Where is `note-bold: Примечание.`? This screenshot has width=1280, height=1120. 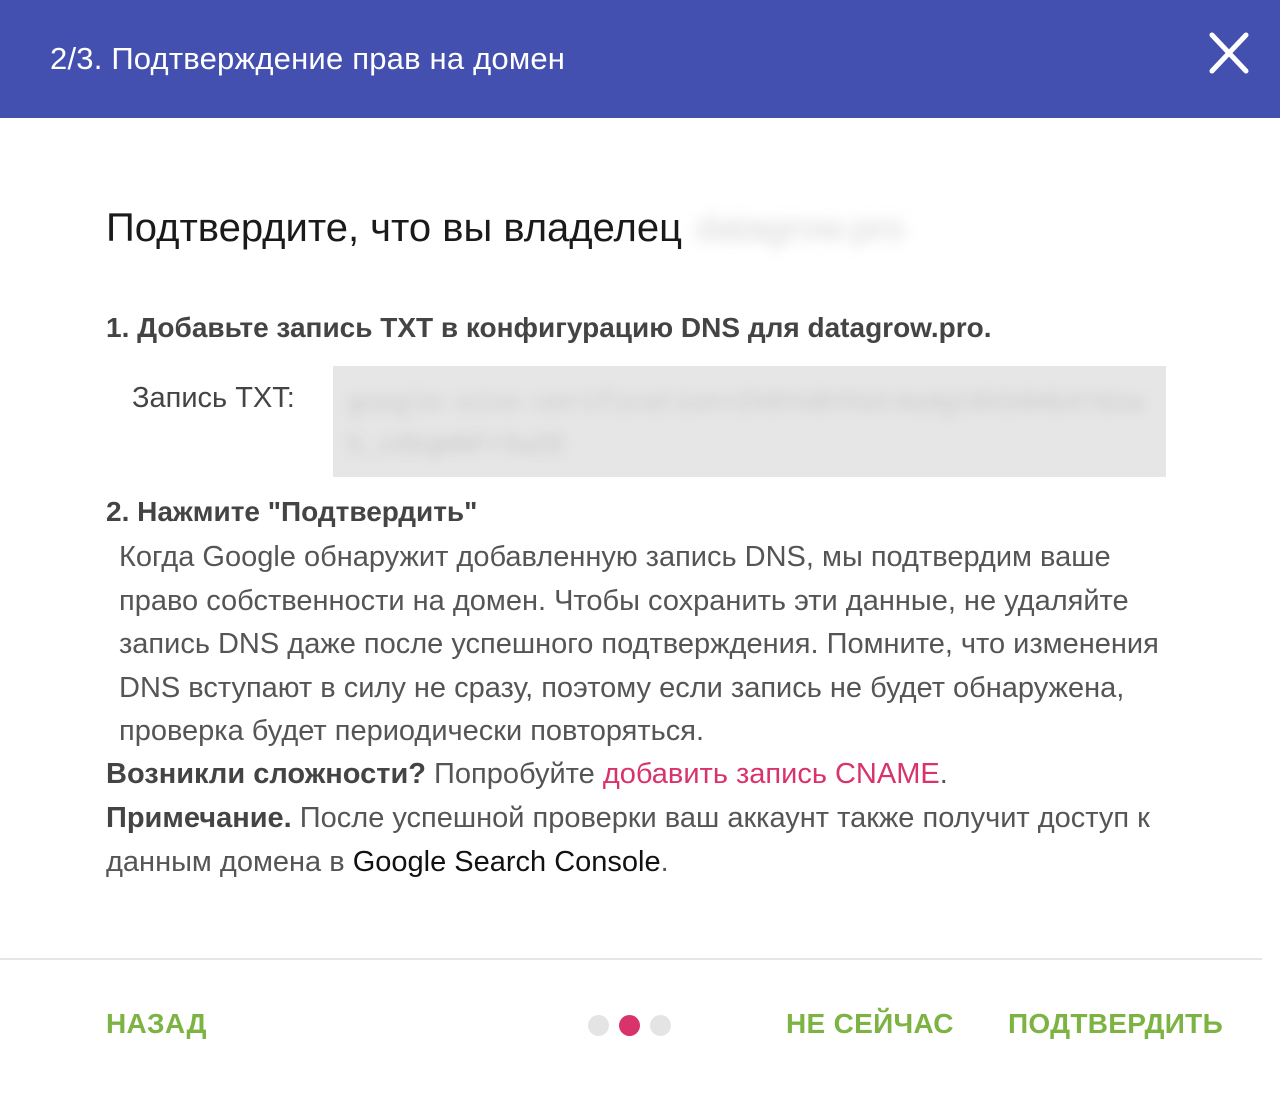
note-bold: Примечание. is located at coordinates (199, 818).